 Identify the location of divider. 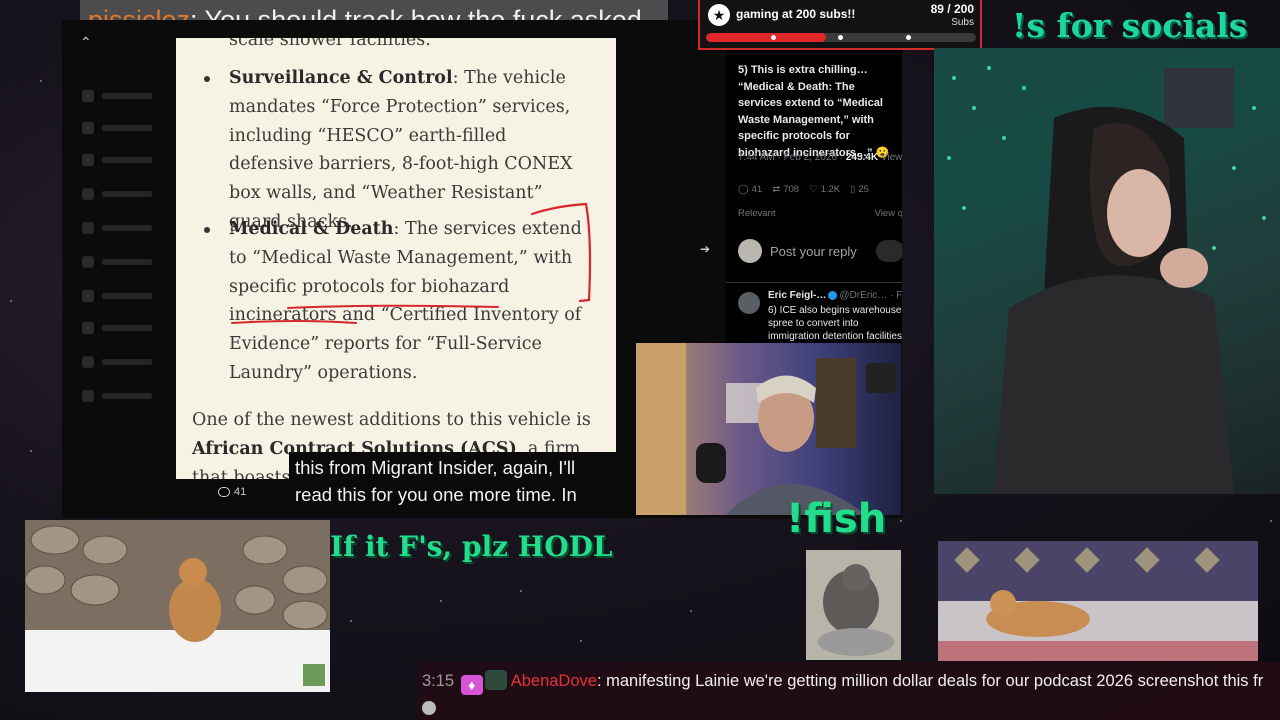
(814, 282).